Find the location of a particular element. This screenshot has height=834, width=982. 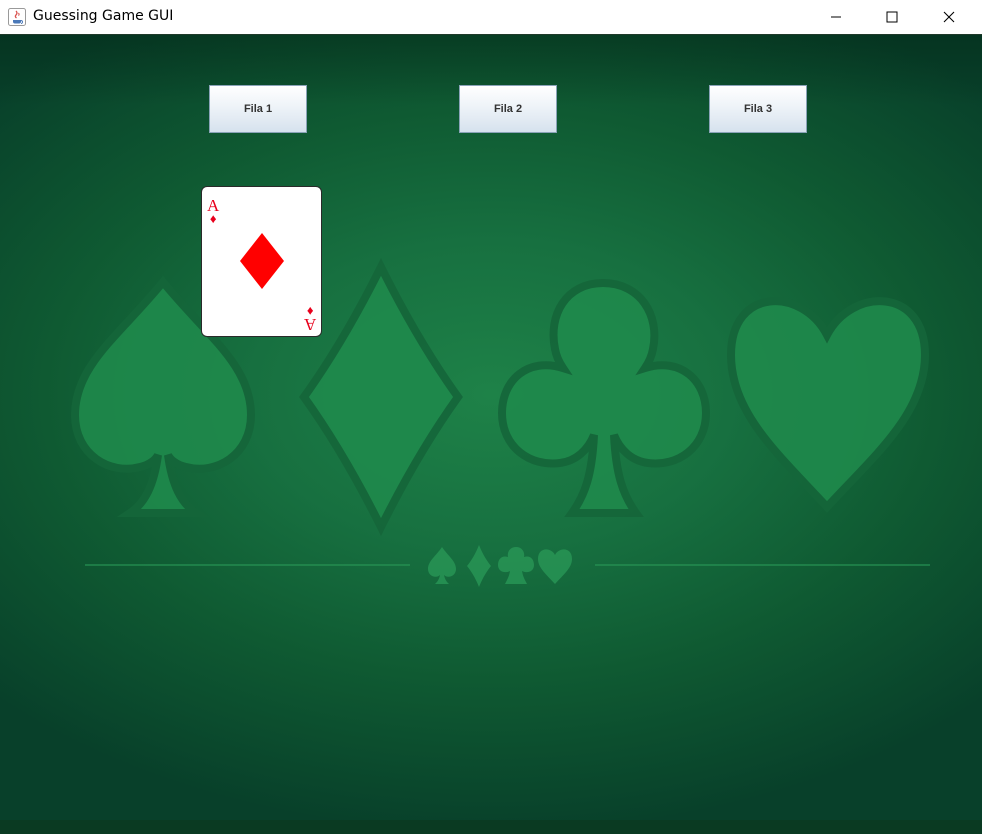

java-icon is located at coordinates (17, 17).